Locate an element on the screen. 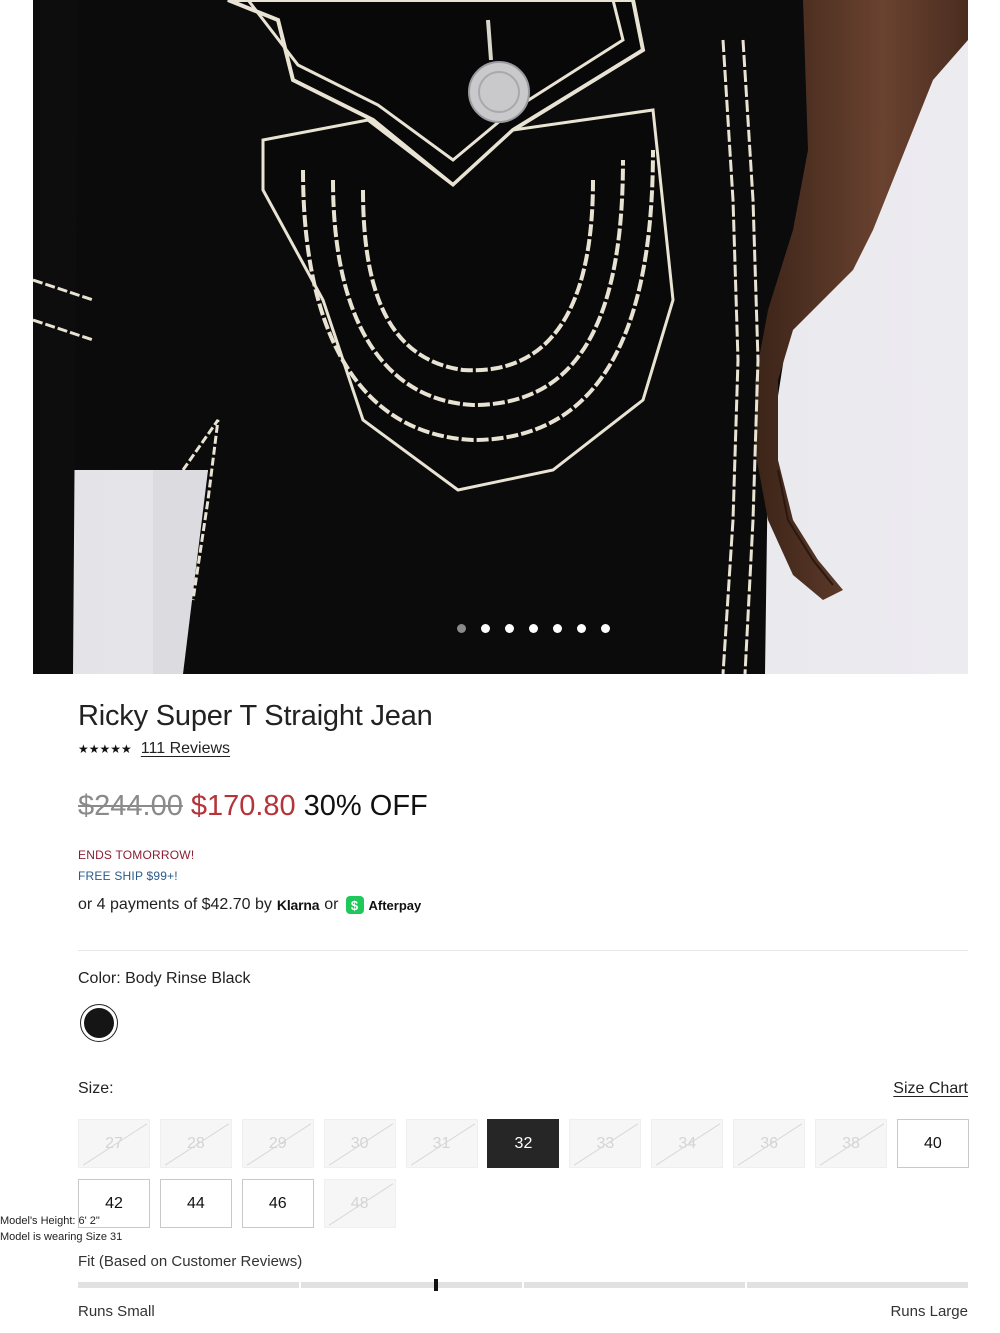 Image resolution: width=1000 pixels, height=1333 pixels. section-divider is located at coordinates (523, 950).